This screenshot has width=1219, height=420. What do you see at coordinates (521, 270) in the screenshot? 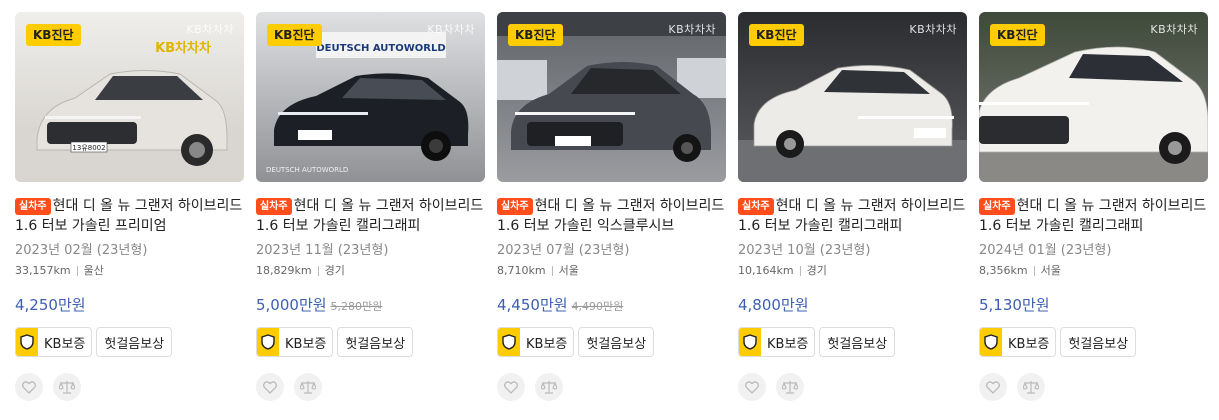
I see `mileage: 8,710km` at bounding box center [521, 270].